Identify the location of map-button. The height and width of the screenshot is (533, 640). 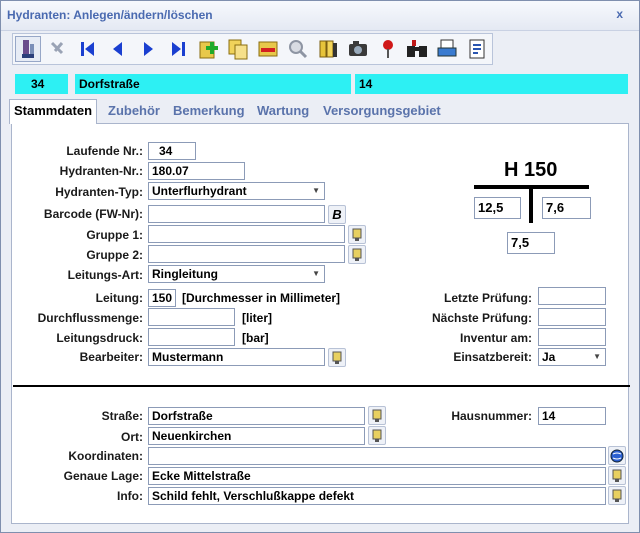
(617, 455).